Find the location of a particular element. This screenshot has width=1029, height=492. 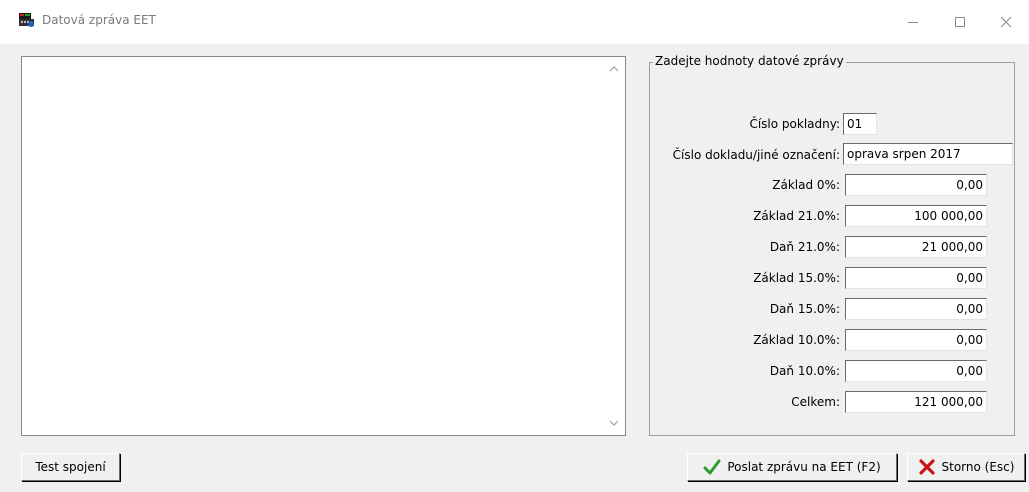

window-title: Datová zpráva EET is located at coordinates (99, 20).